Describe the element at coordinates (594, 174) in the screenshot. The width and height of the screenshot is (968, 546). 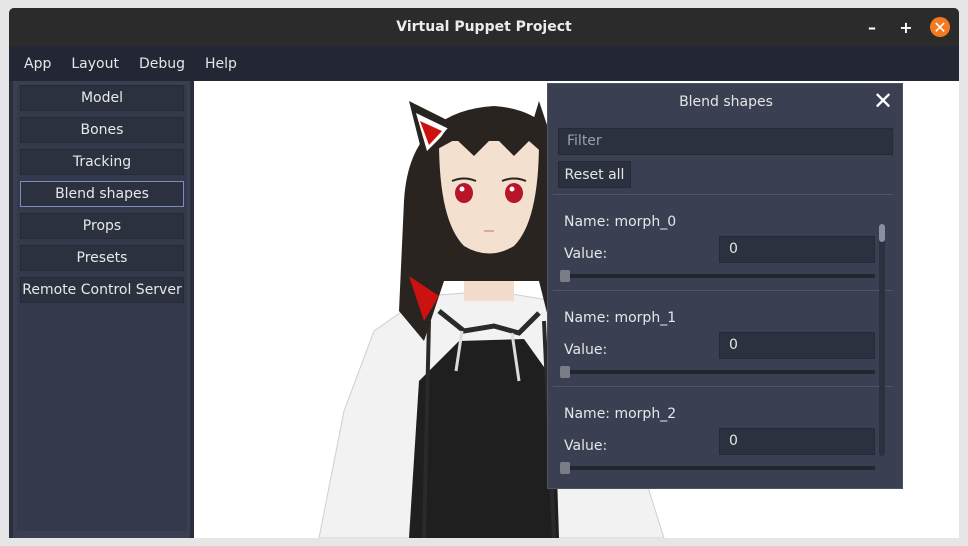
I see `reset-all-button: Reset all` at that location.